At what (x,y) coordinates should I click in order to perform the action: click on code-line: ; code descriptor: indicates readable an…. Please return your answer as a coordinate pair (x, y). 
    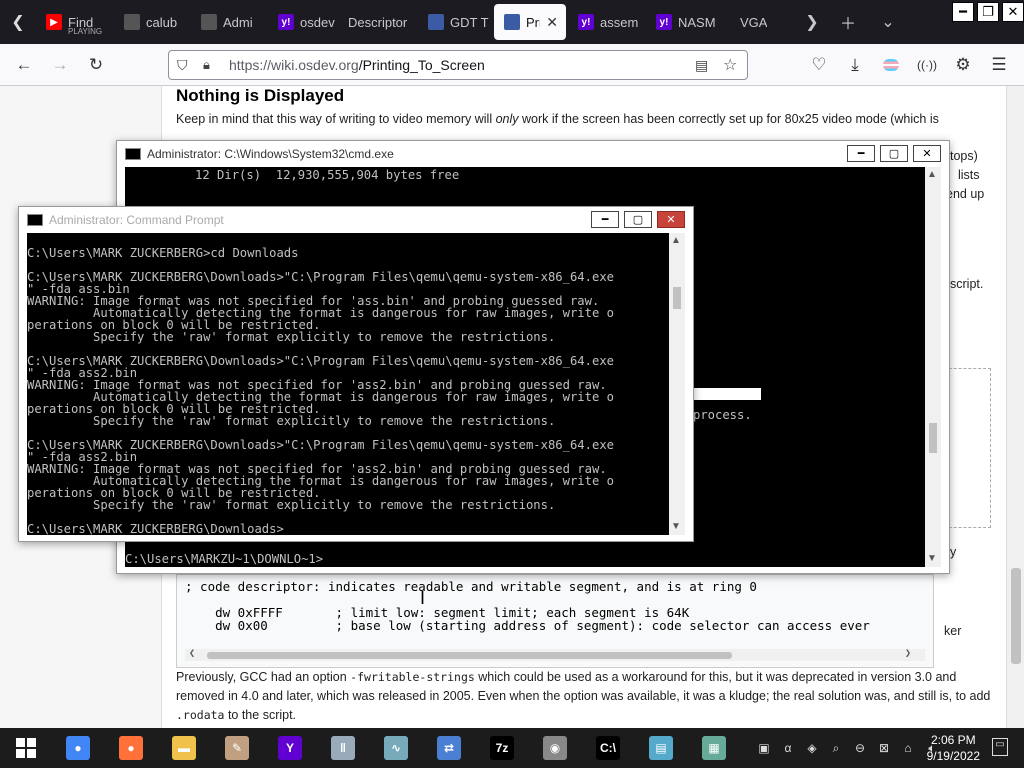
    Looking at the image, I should click on (471, 586).